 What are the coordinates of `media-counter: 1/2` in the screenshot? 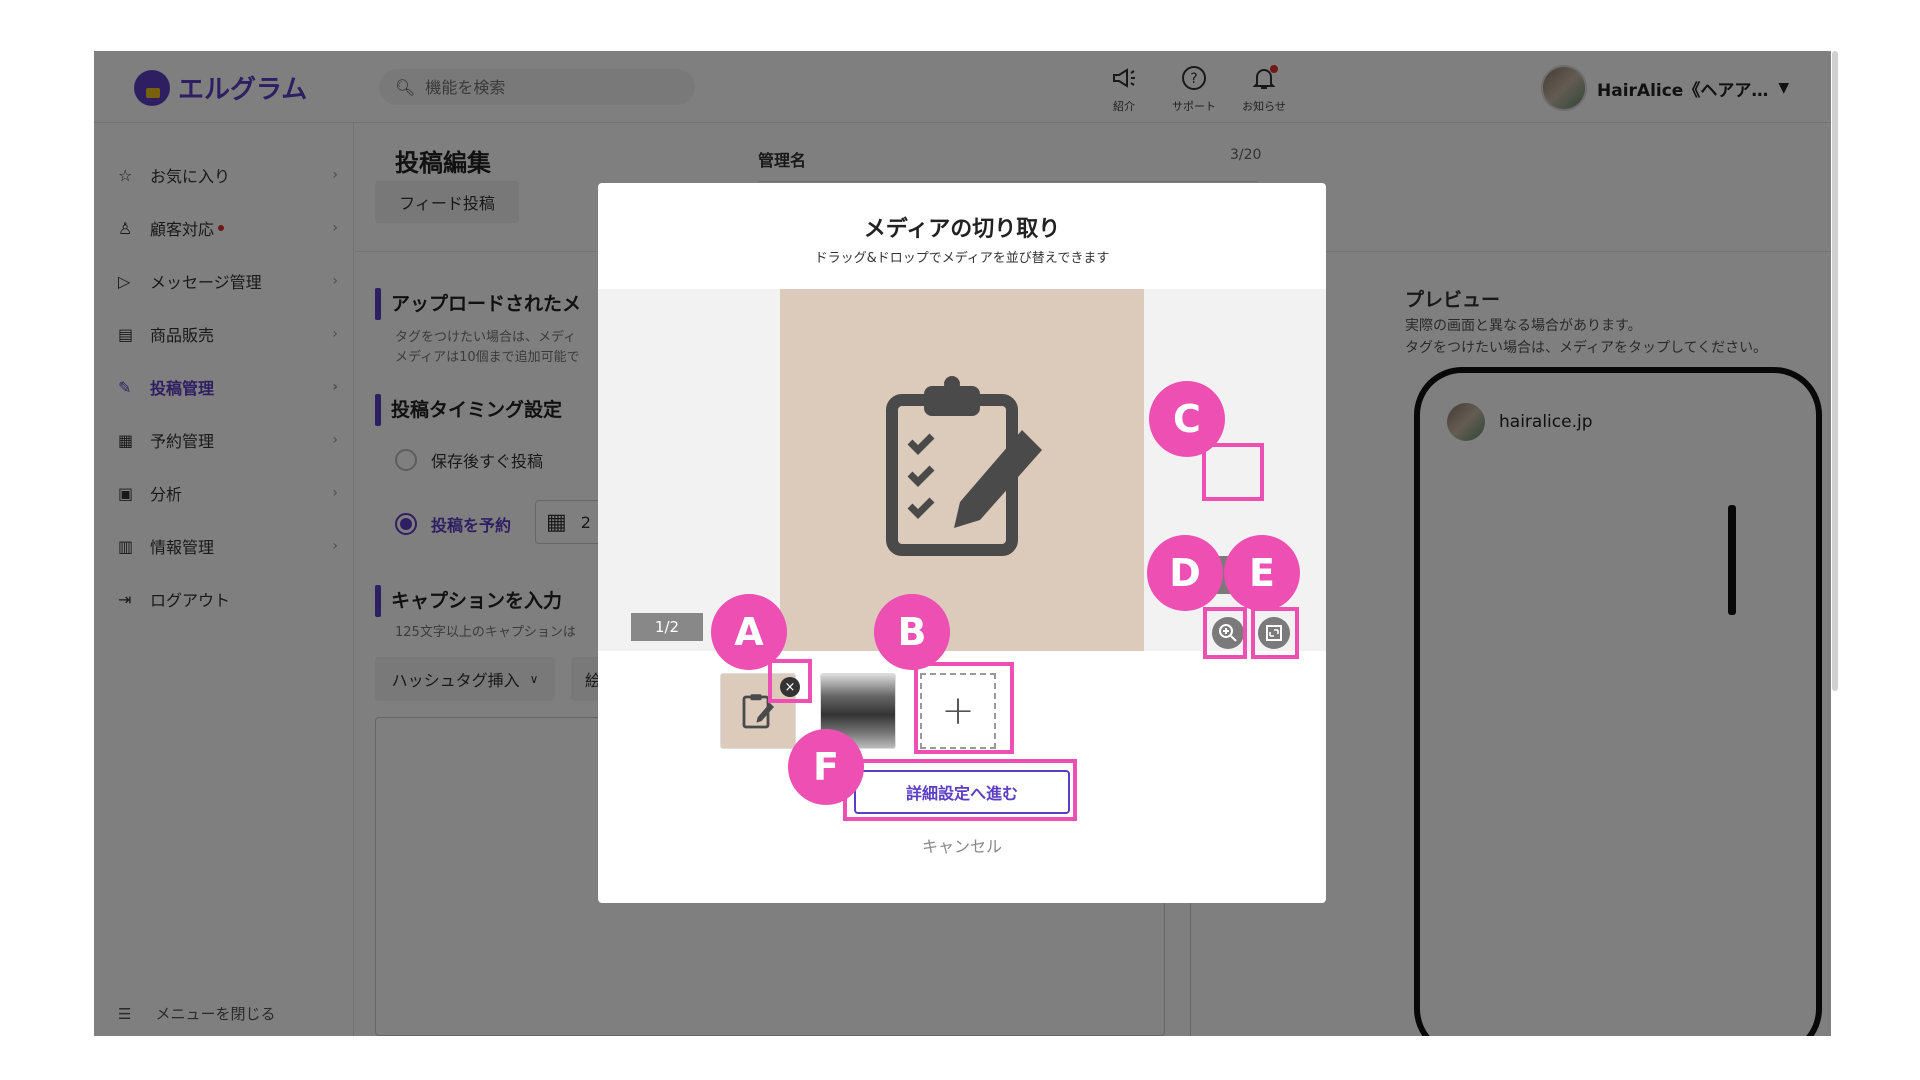 It's located at (667, 627).